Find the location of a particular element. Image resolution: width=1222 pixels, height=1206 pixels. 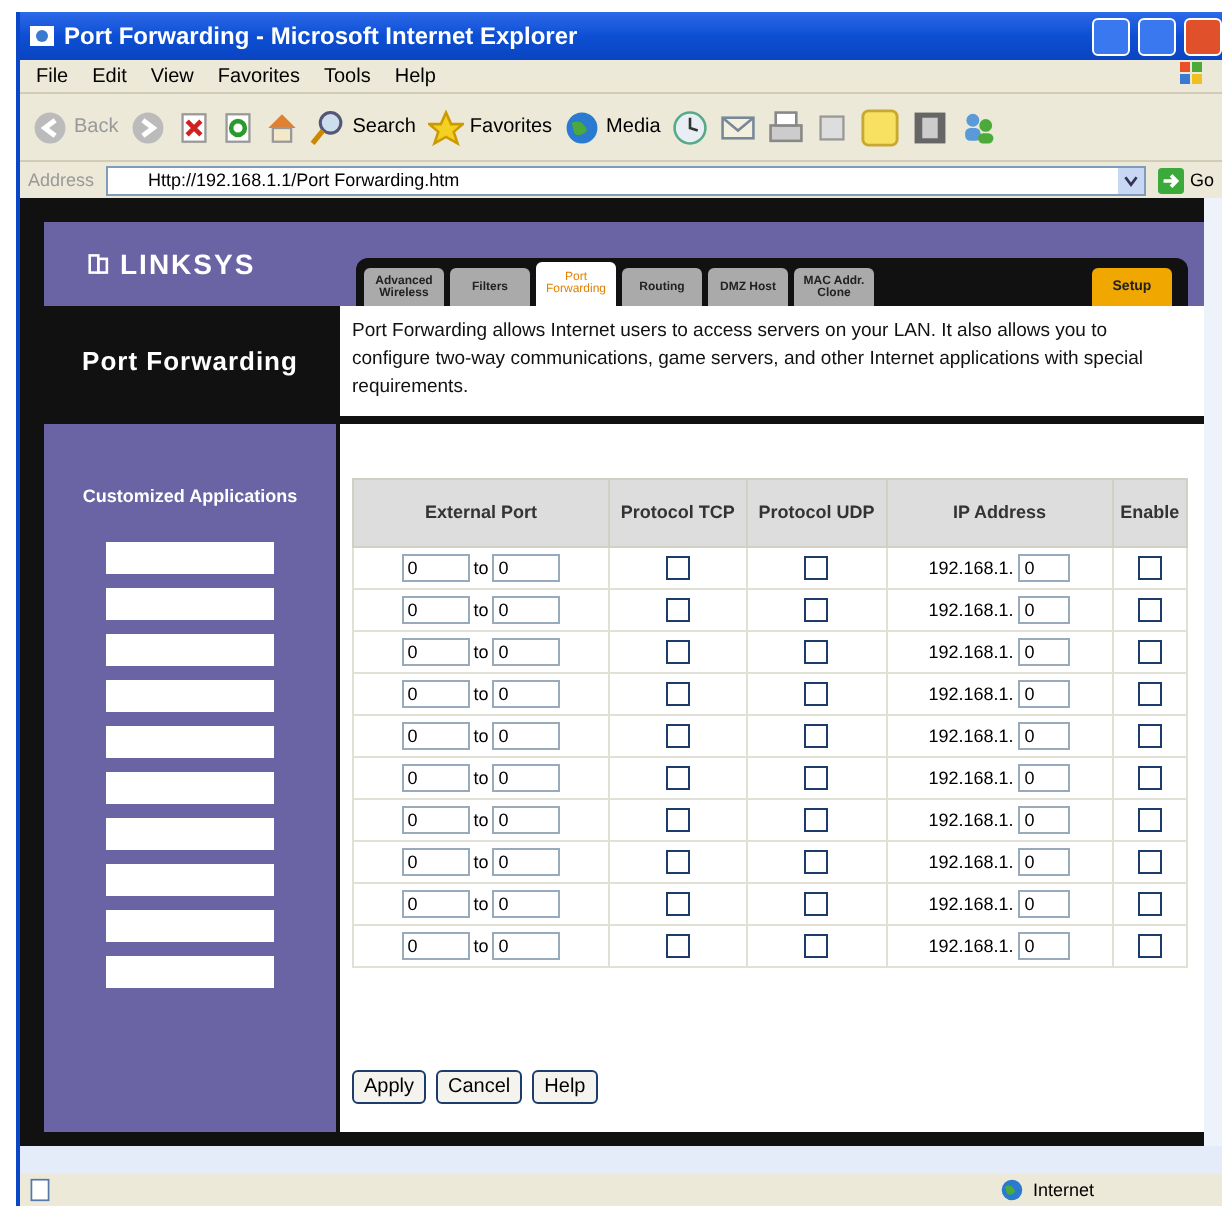

zone-label: Internet is located at coordinates (1063, 1190).